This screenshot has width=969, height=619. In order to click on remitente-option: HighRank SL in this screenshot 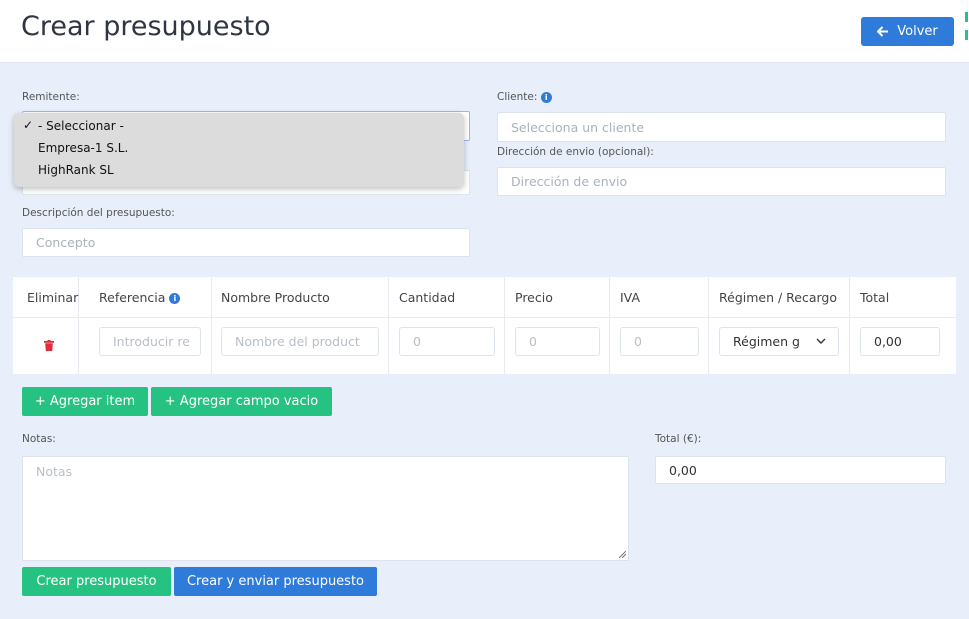, I will do `click(76, 170)`.